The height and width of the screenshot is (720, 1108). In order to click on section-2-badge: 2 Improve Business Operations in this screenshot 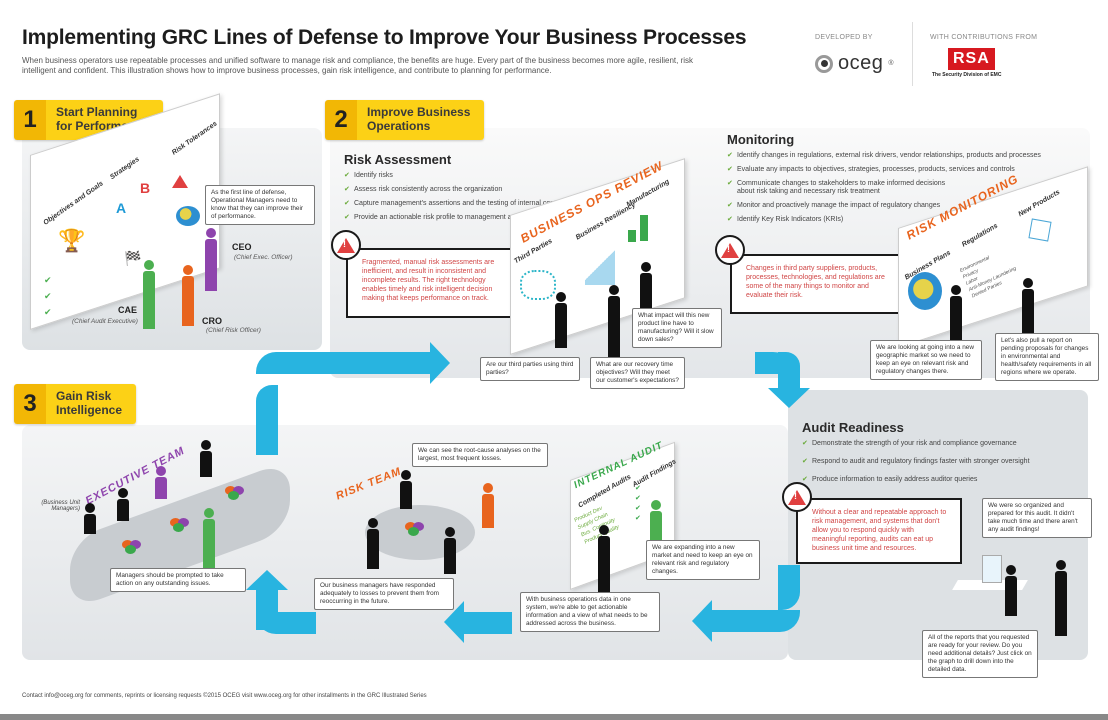, I will do `click(405, 120)`.